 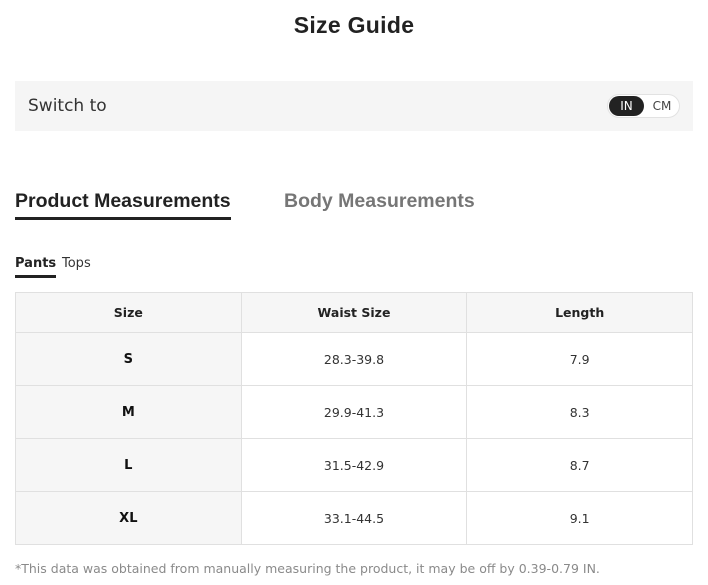 What do you see at coordinates (123, 204) in the screenshot?
I see `tab-product-measurements: Product Measurements` at bounding box center [123, 204].